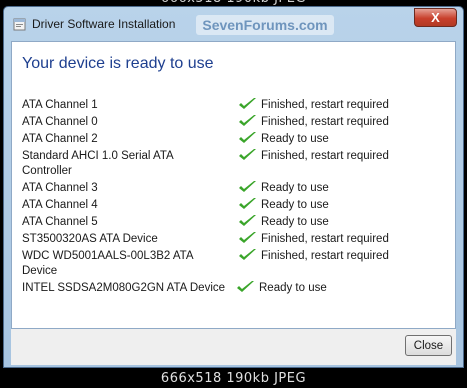 The height and width of the screenshot is (388, 467). Describe the element at coordinates (233, 347) in the screenshot. I see `dialog-footer: Close` at that location.